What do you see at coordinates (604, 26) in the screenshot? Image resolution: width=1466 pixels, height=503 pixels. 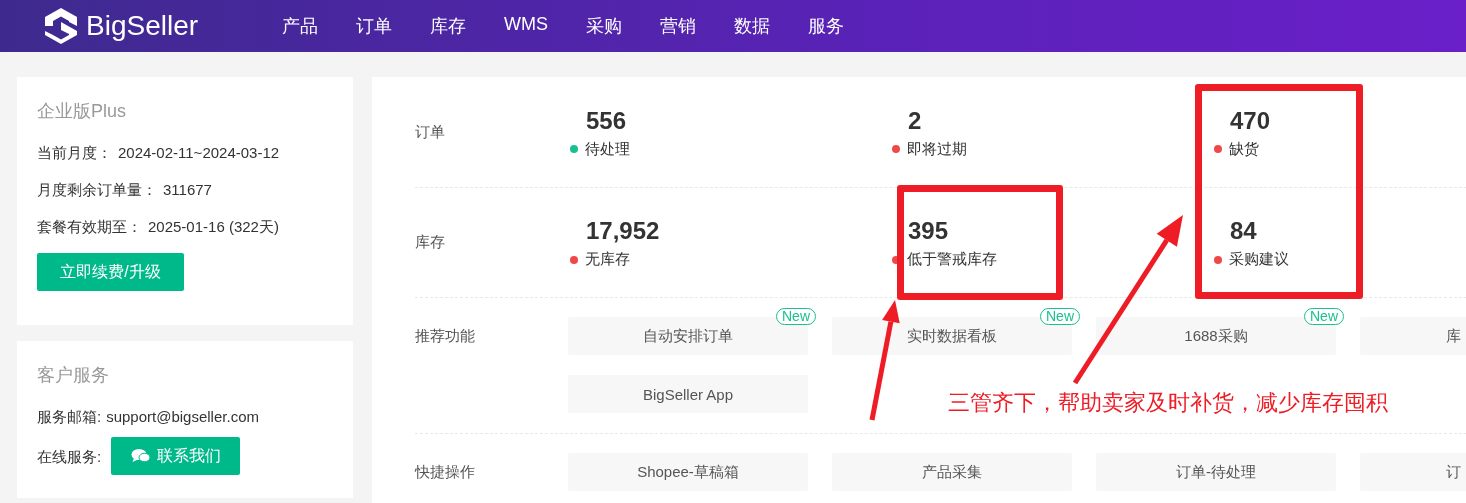 I see `nav-item: 采购` at bounding box center [604, 26].